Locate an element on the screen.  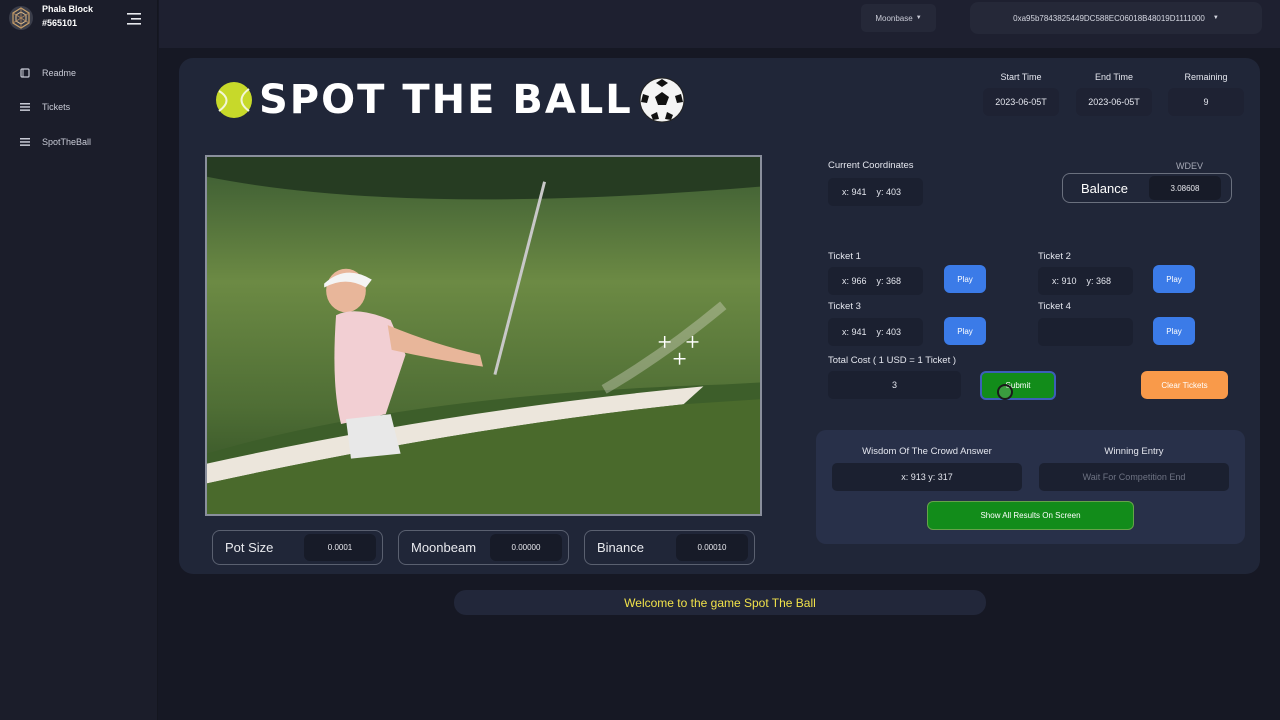
end-time-value: 2023-06-05T is located at coordinates (1114, 102).